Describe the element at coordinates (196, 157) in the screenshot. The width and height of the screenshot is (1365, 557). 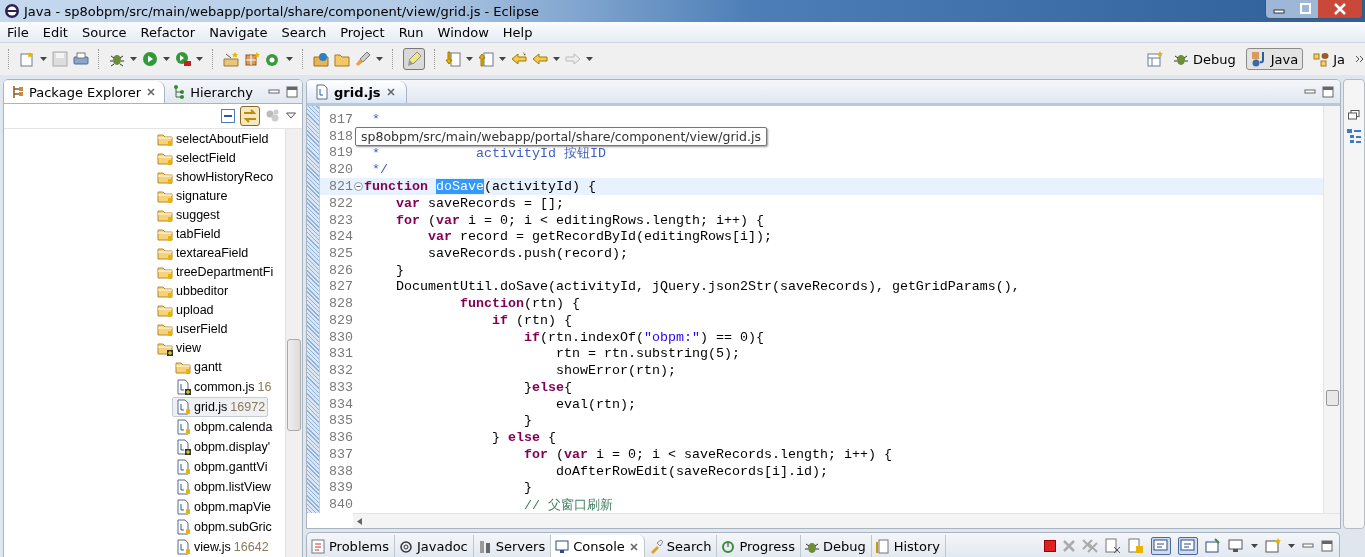
I see `tree-item: selectField` at that location.